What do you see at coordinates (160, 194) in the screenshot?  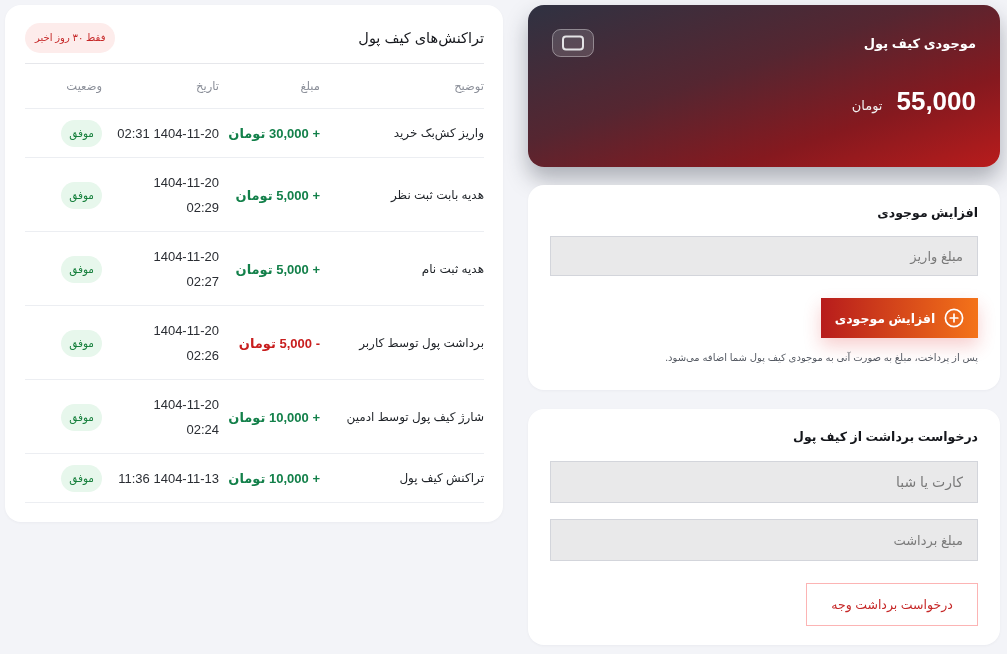 I see `date-cell: 1404-11-20 02:29` at bounding box center [160, 194].